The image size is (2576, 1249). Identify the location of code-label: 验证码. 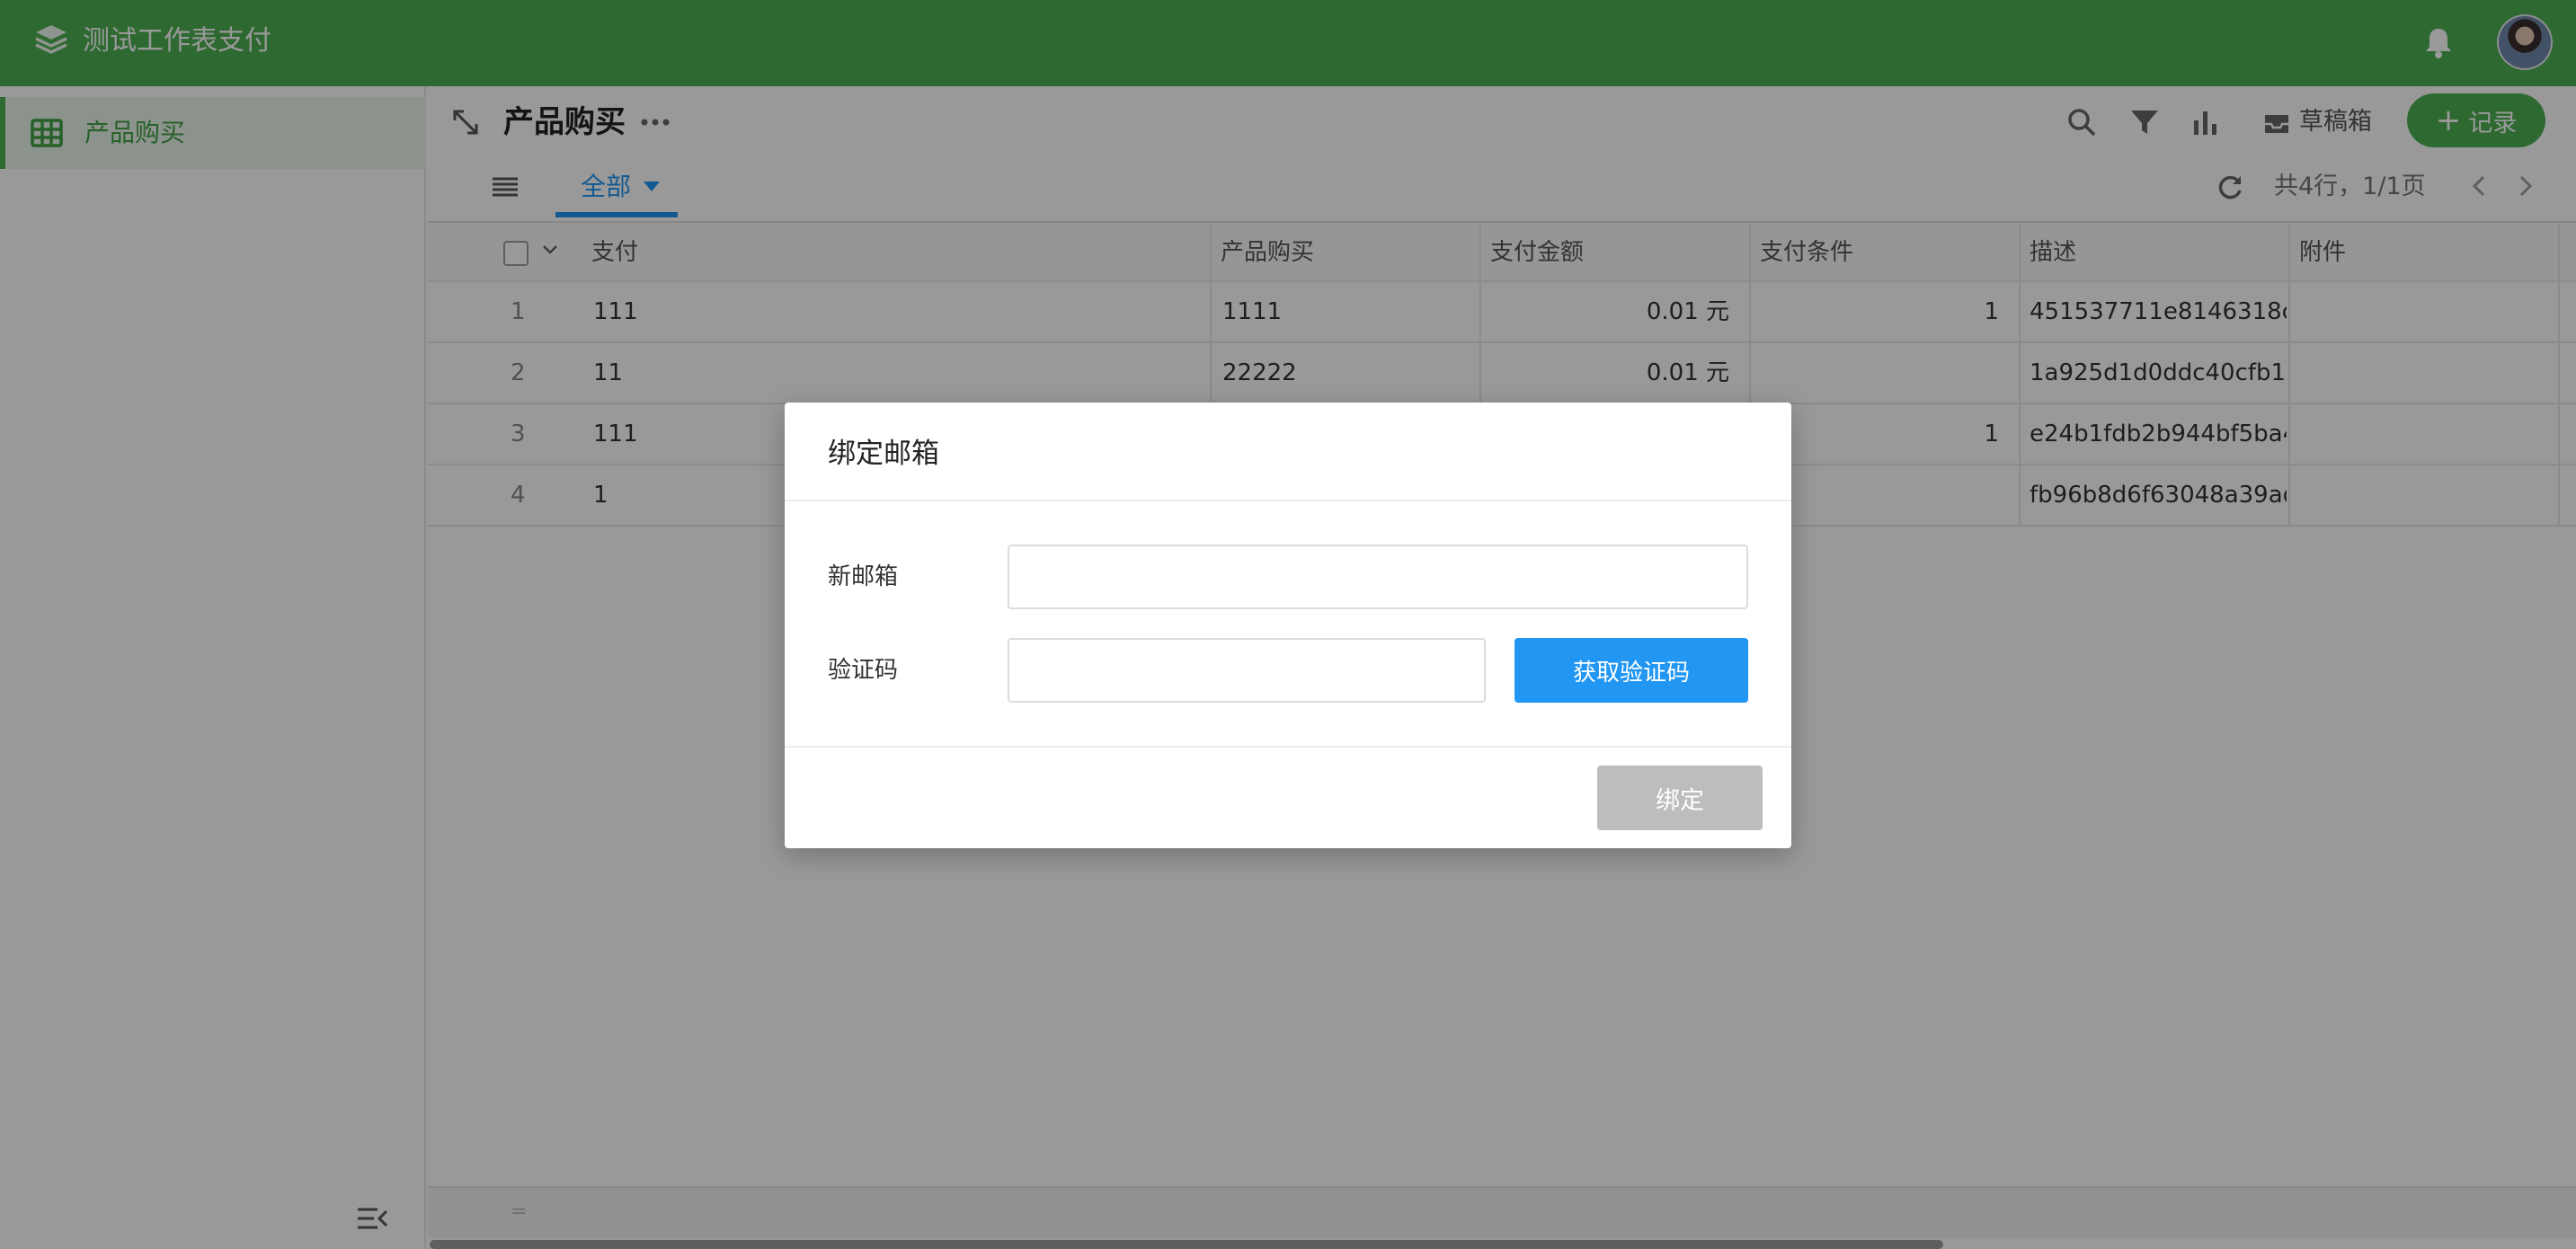
(863, 670).